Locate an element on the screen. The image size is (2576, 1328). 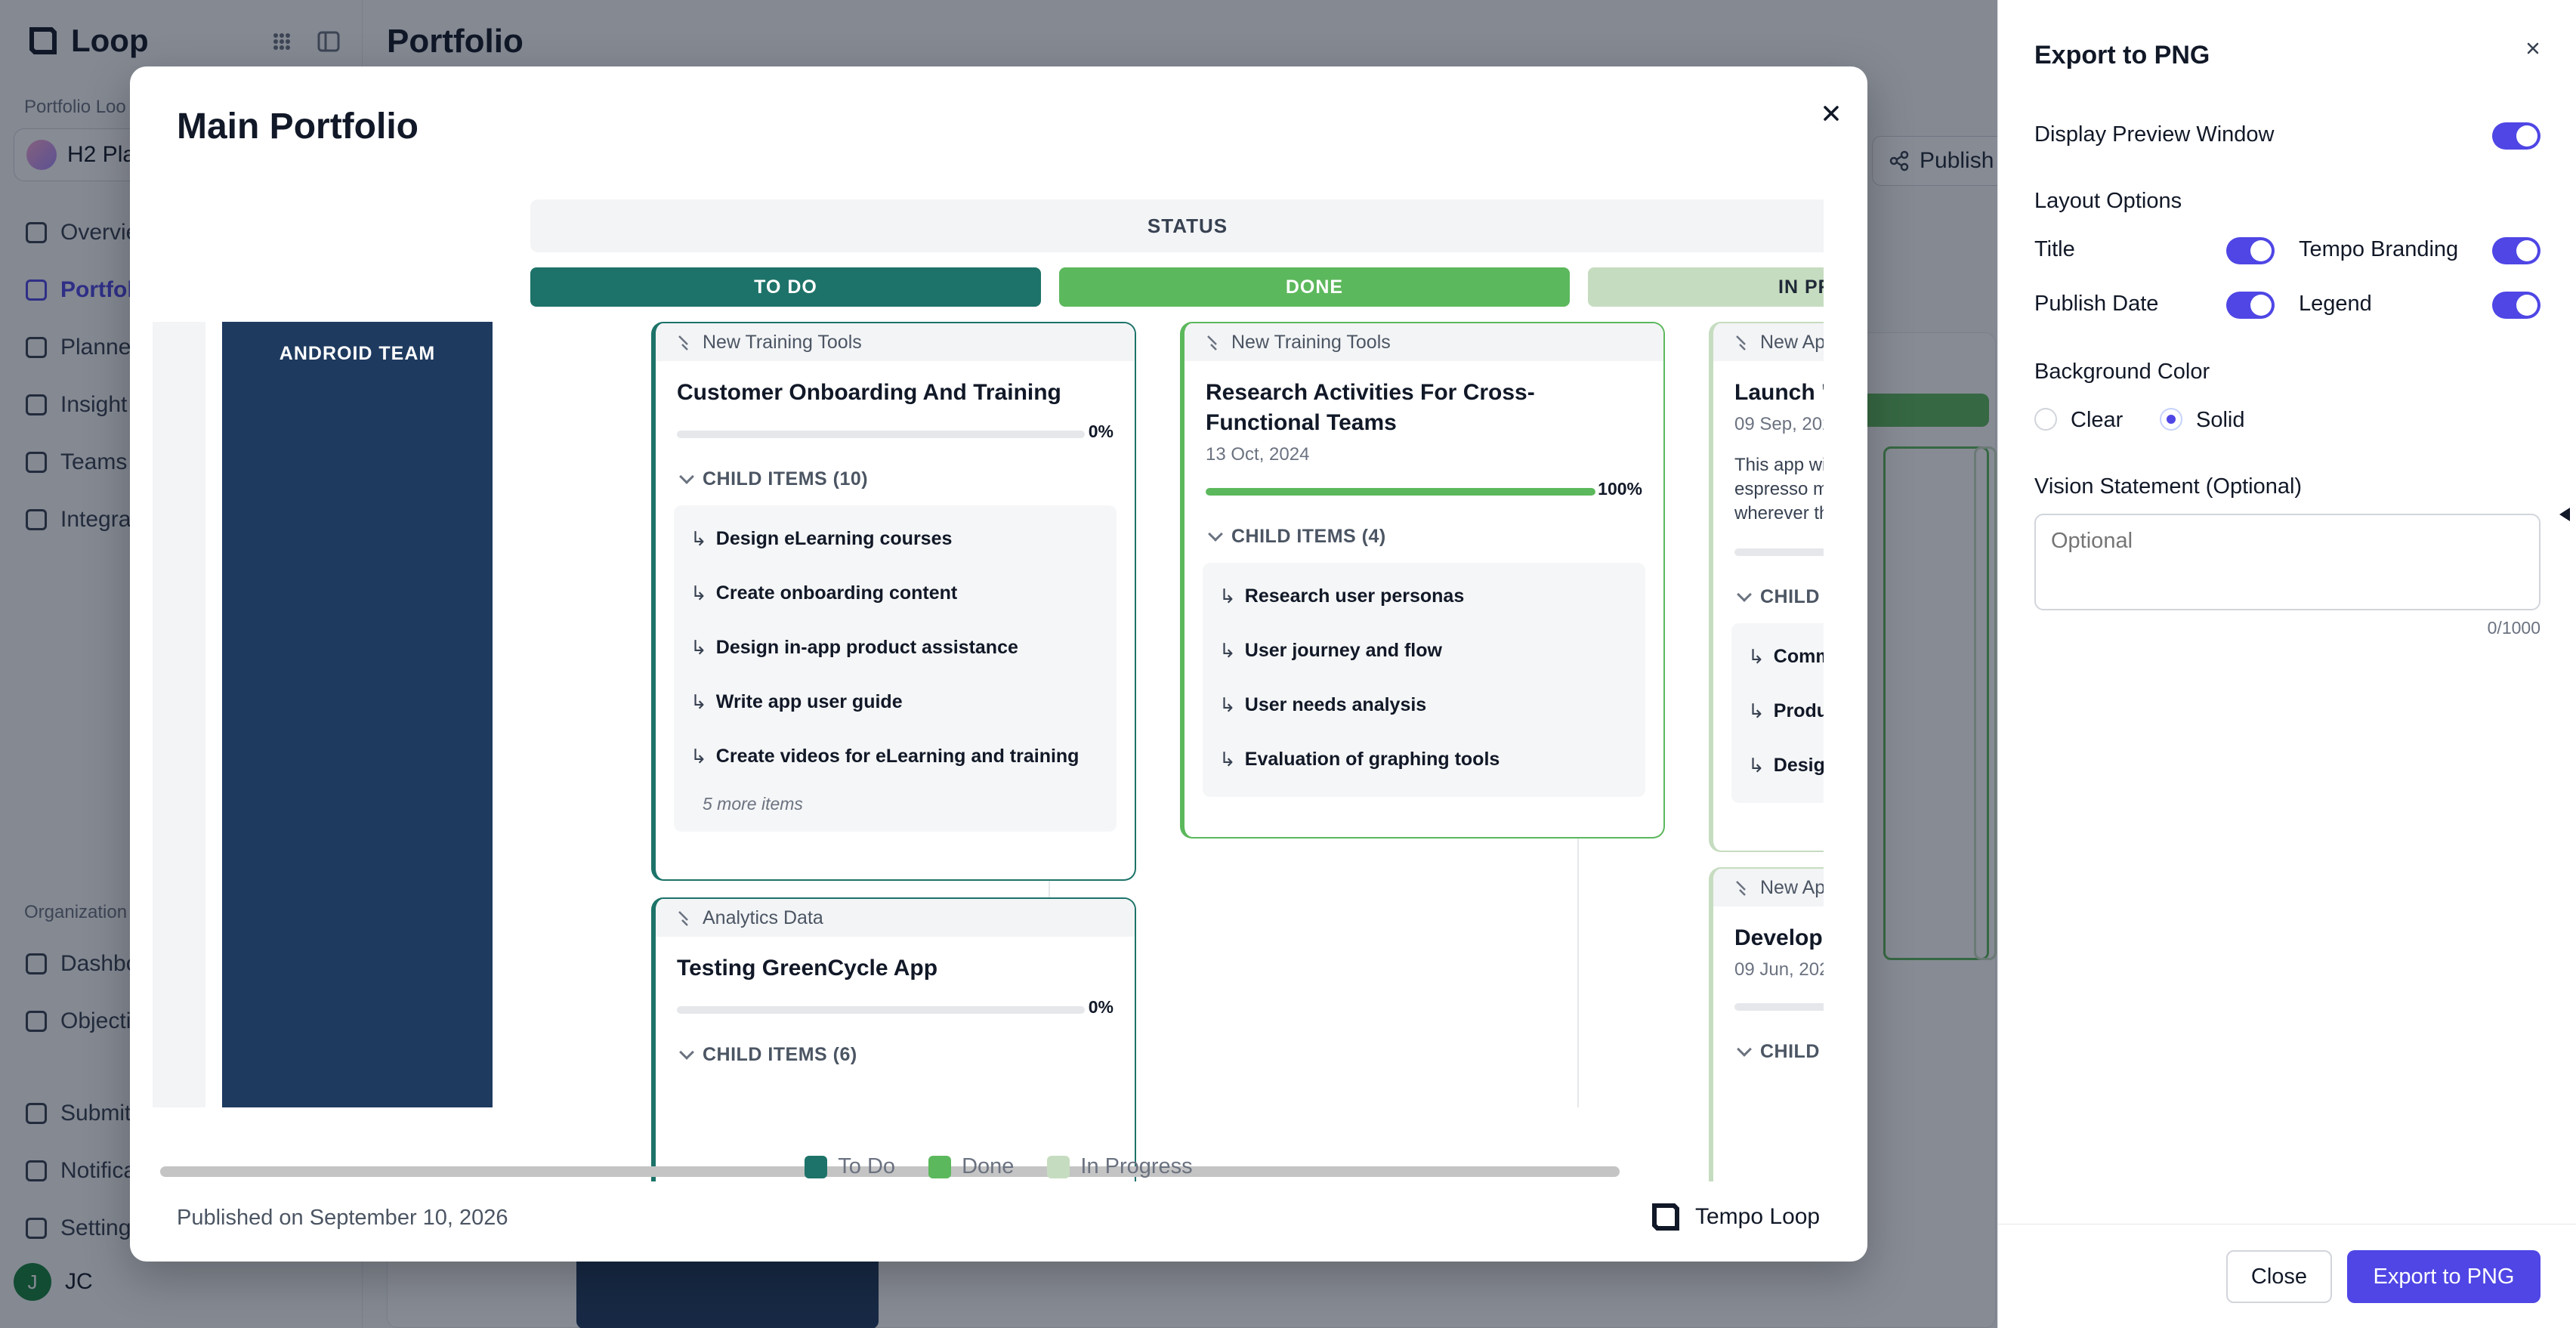
close-button: Close is located at coordinates (2279, 1276).